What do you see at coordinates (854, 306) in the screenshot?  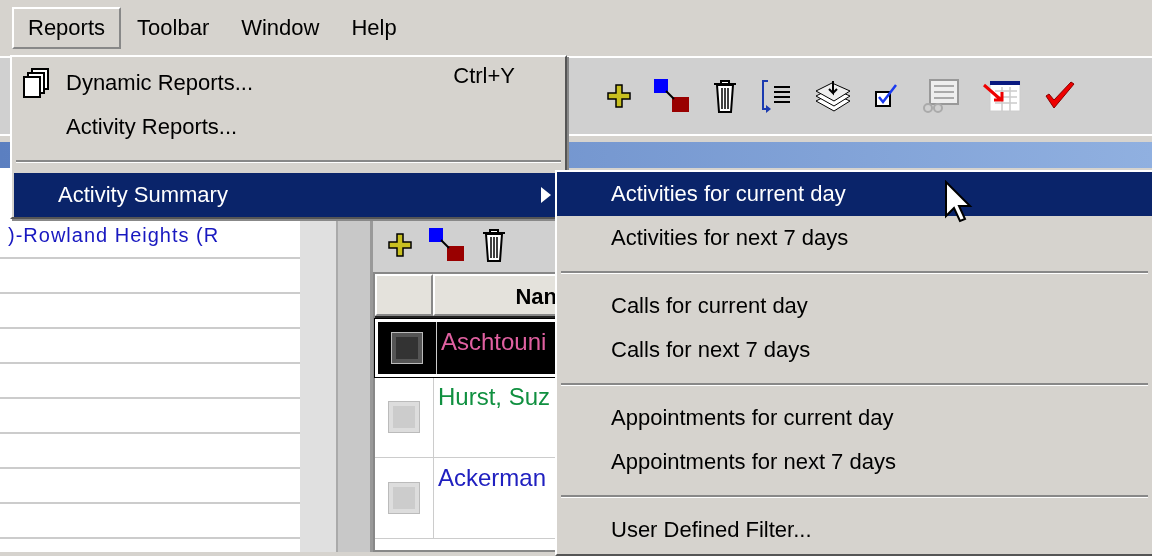 I see `menu-item: Calls for current day` at bounding box center [854, 306].